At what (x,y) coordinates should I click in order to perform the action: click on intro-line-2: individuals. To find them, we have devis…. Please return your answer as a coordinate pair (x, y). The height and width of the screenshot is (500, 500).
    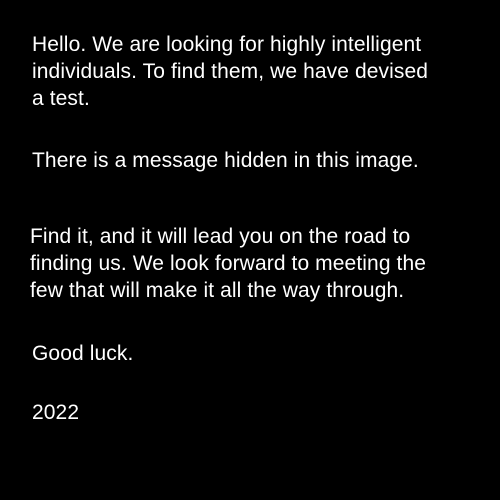
    Looking at the image, I should click on (230, 71).